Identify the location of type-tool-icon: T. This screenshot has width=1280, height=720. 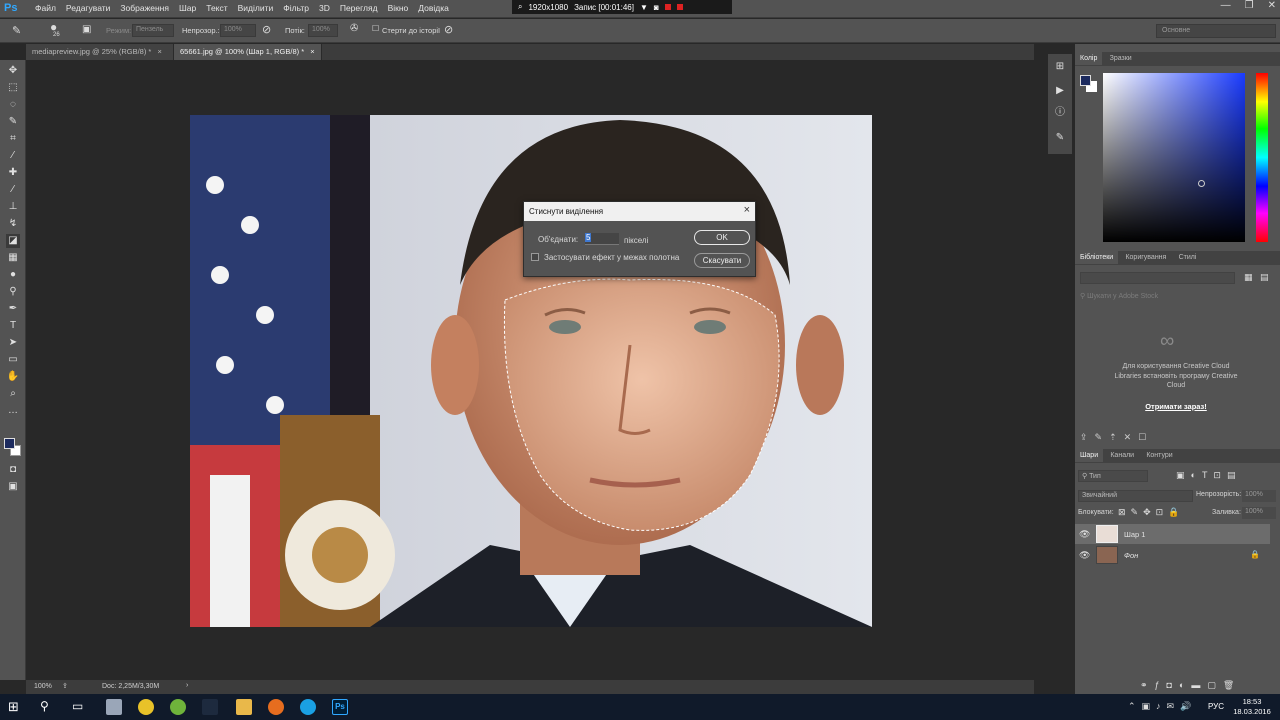
(13, 326).